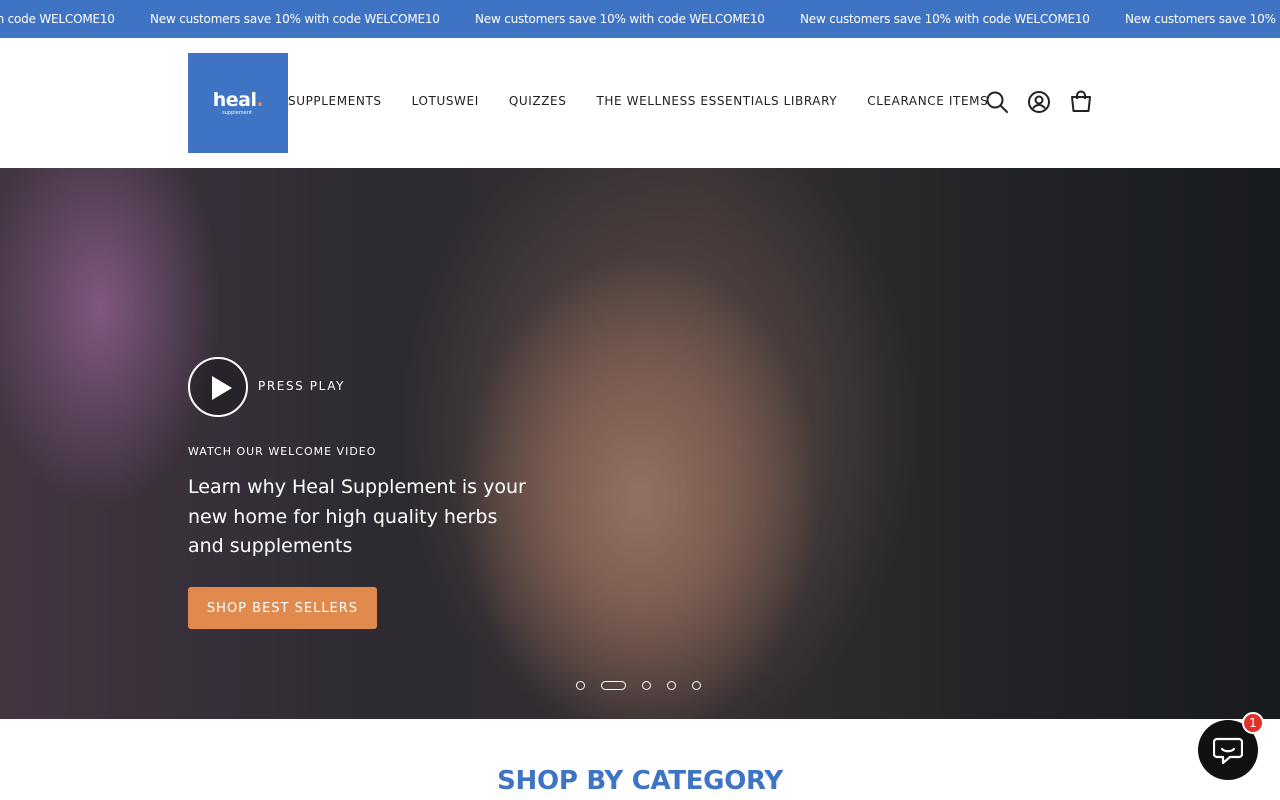 This screenshot has height=800, width=1280. I want to click on site-logo: heal. supplement, so click(238, 103).